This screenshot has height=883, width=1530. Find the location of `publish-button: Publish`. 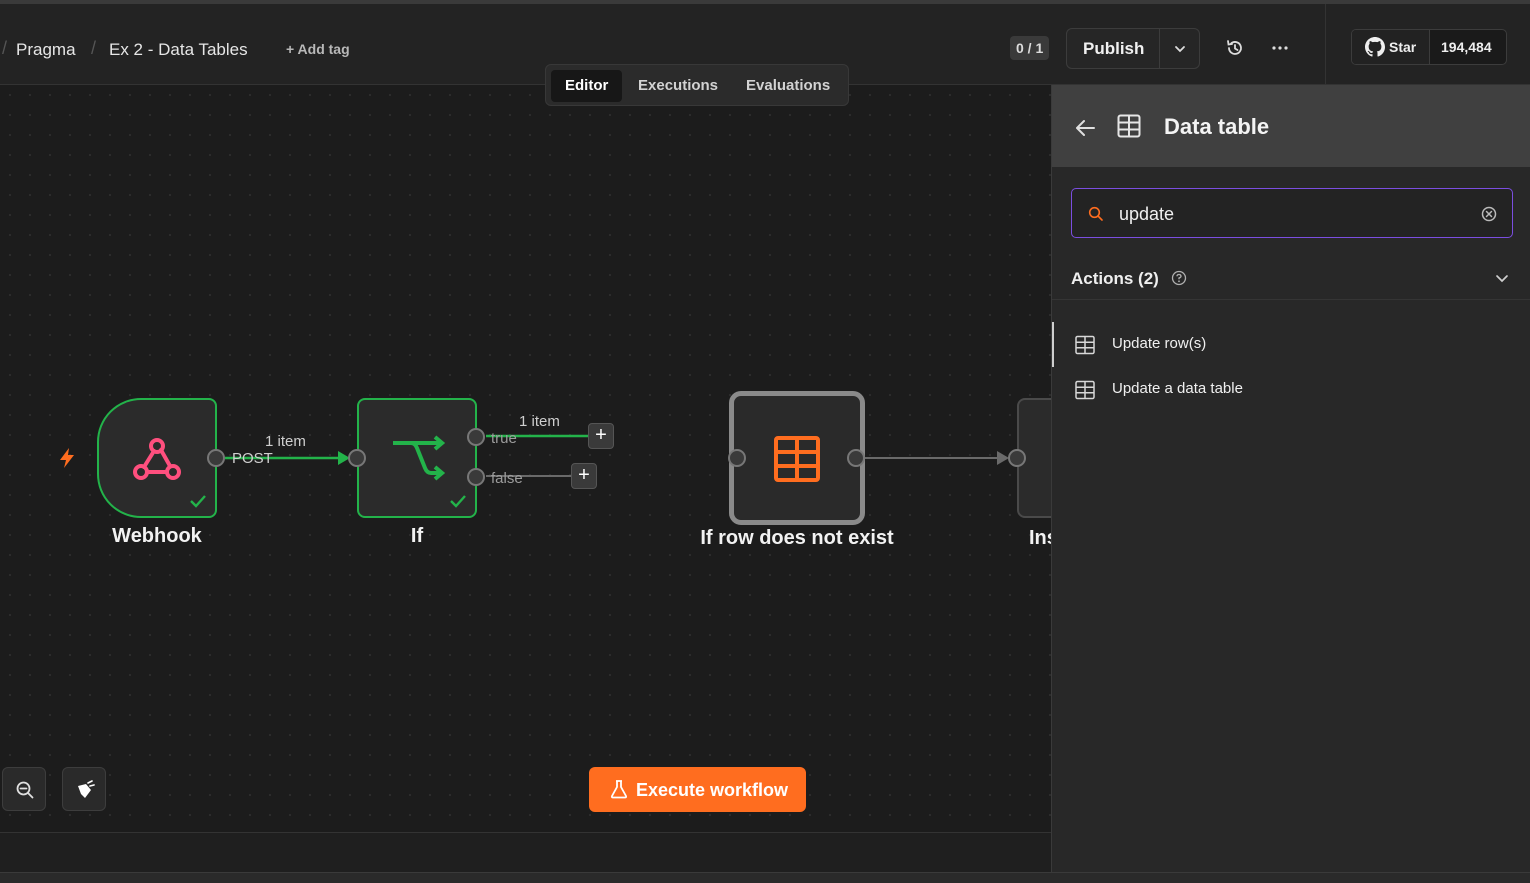

publish-button: Publish is located at coordinates (1113, 49).